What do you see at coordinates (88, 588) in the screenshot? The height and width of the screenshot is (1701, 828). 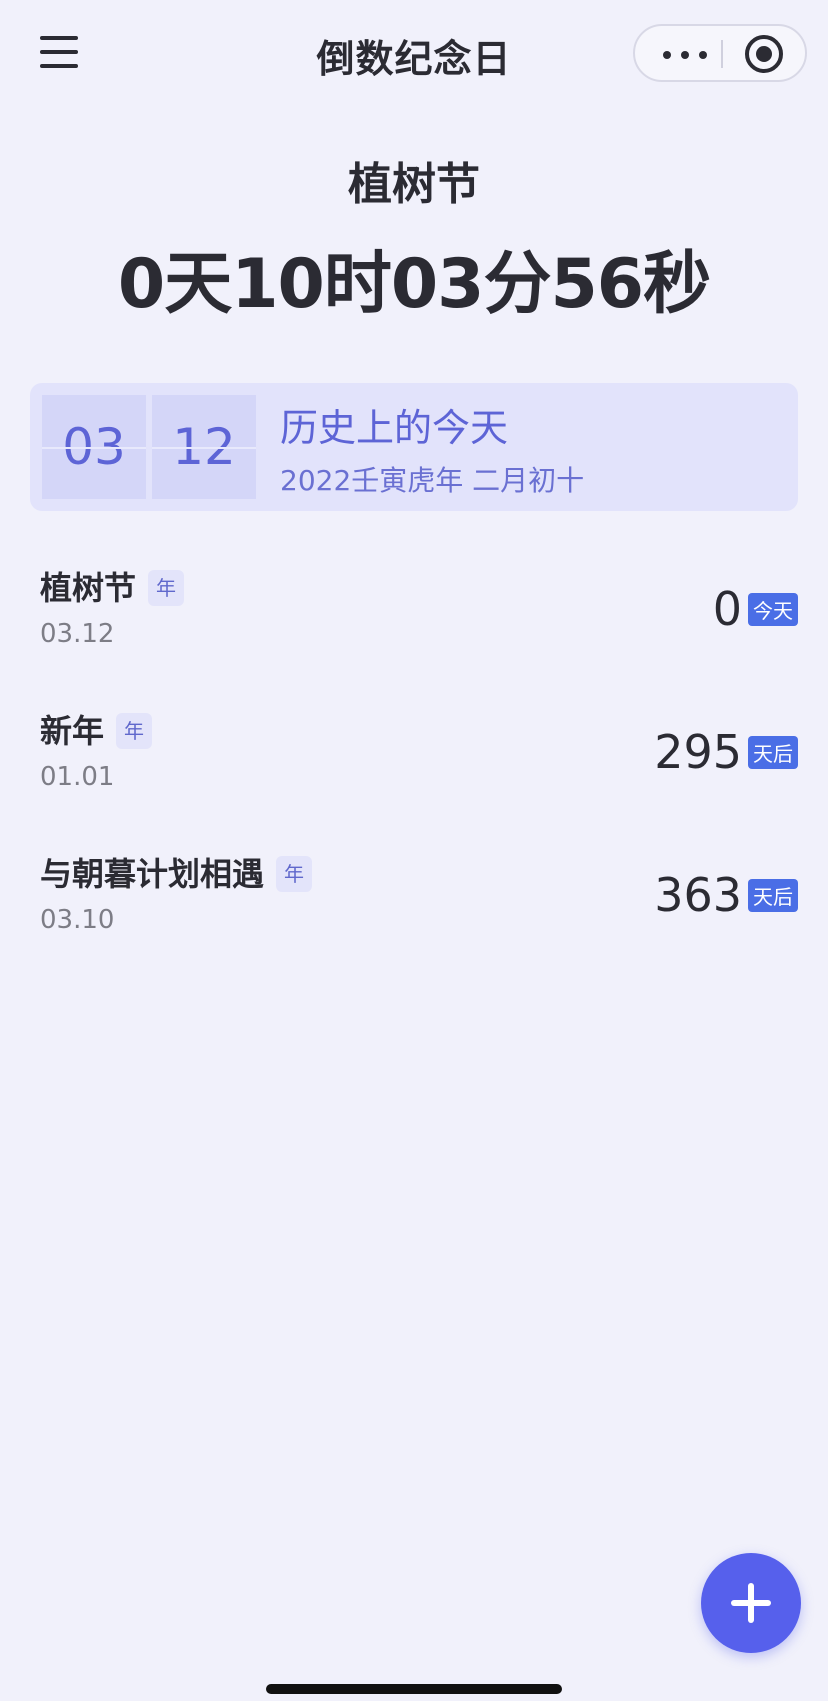 I see `event-name: 植树节` at bounding box center [88, 588].